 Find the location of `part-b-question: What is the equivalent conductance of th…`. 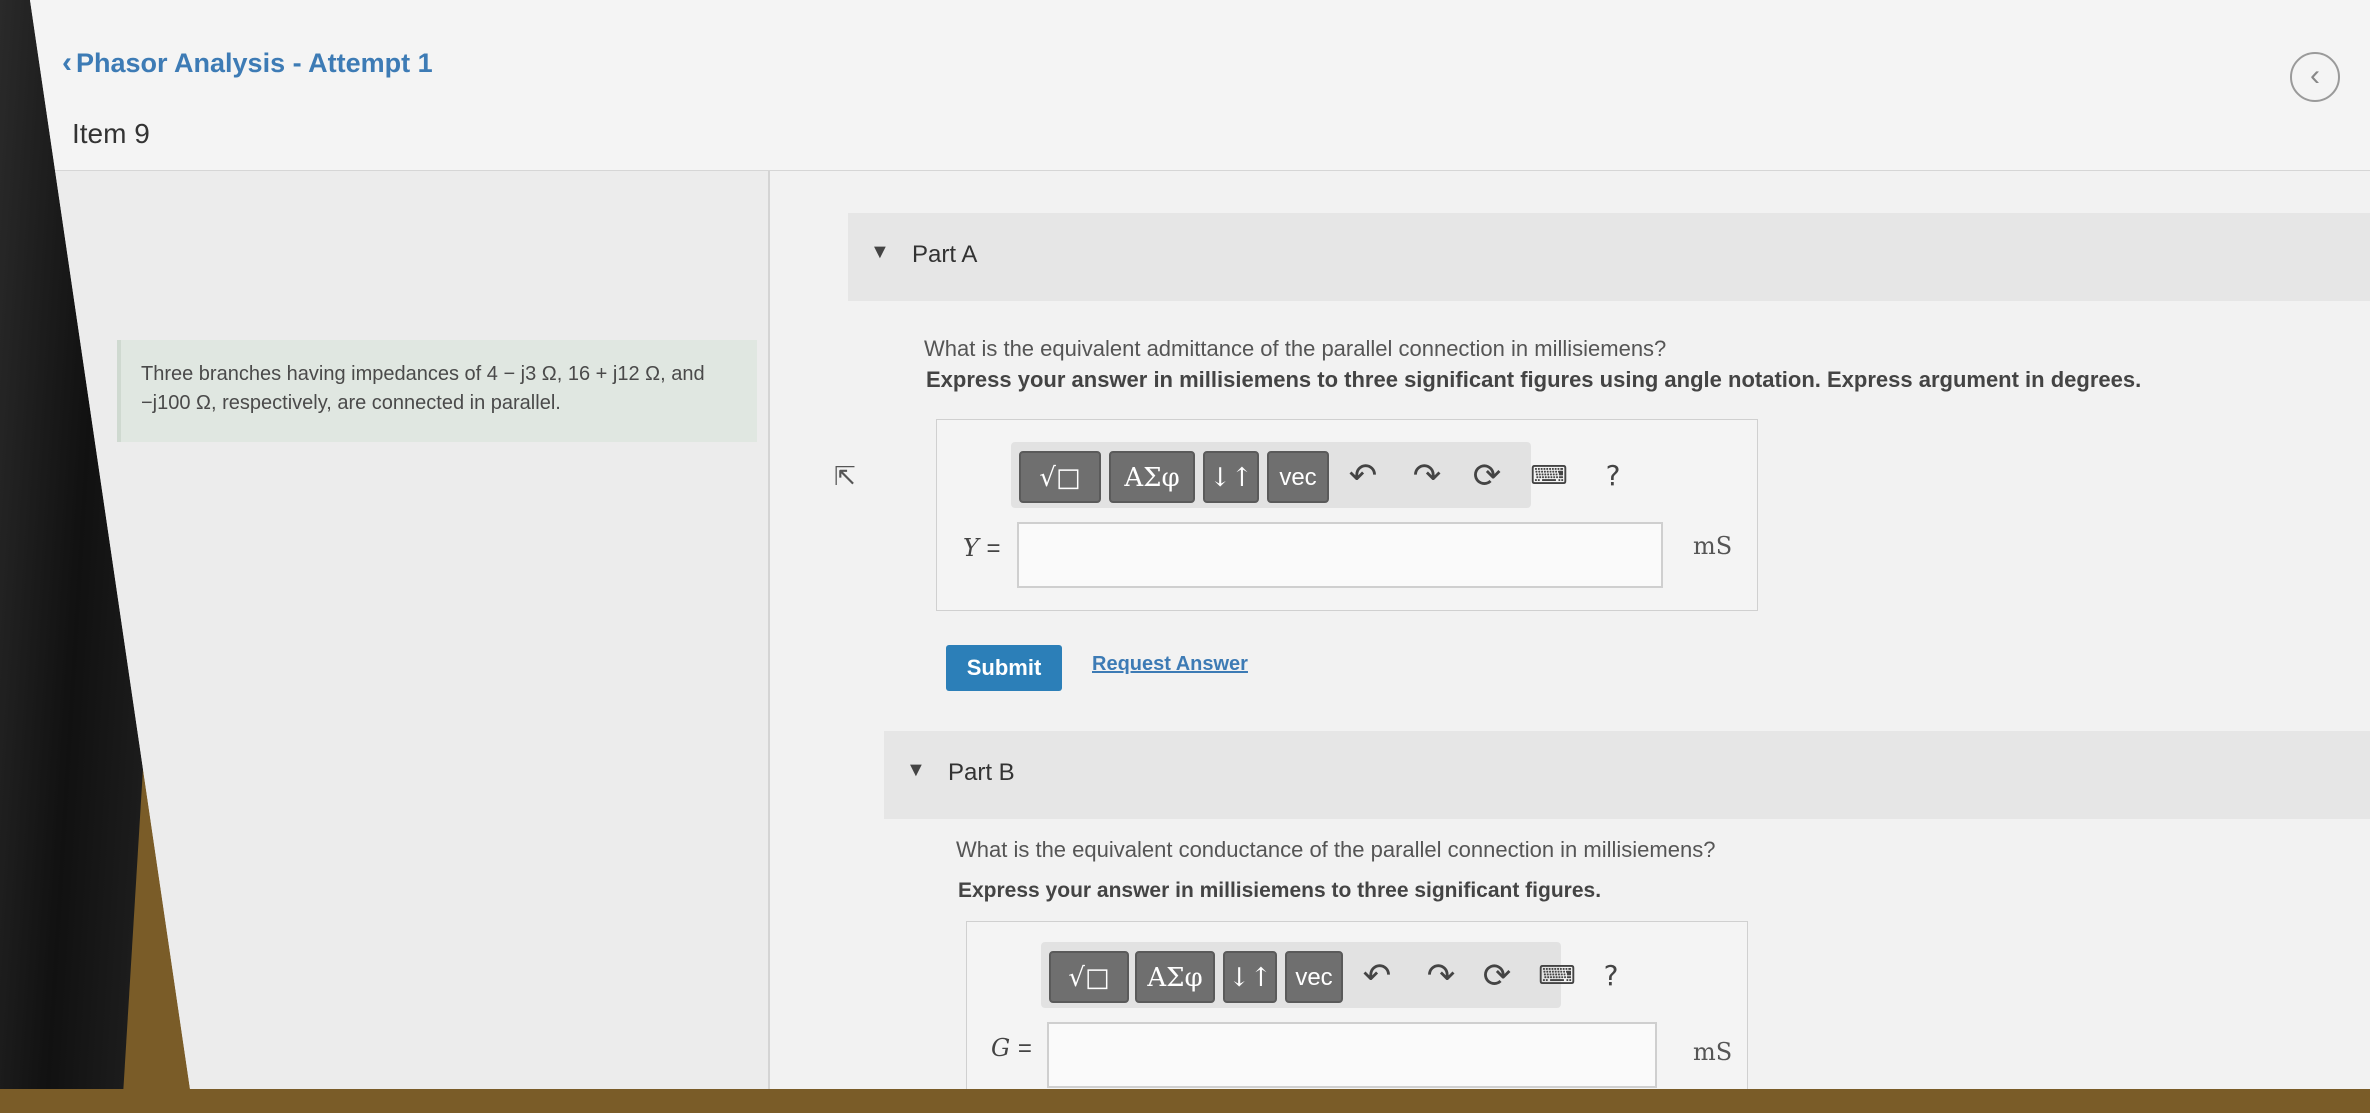

part-b-question: What is the equivalent conductance of th… is located at coordinates (1336, 849).